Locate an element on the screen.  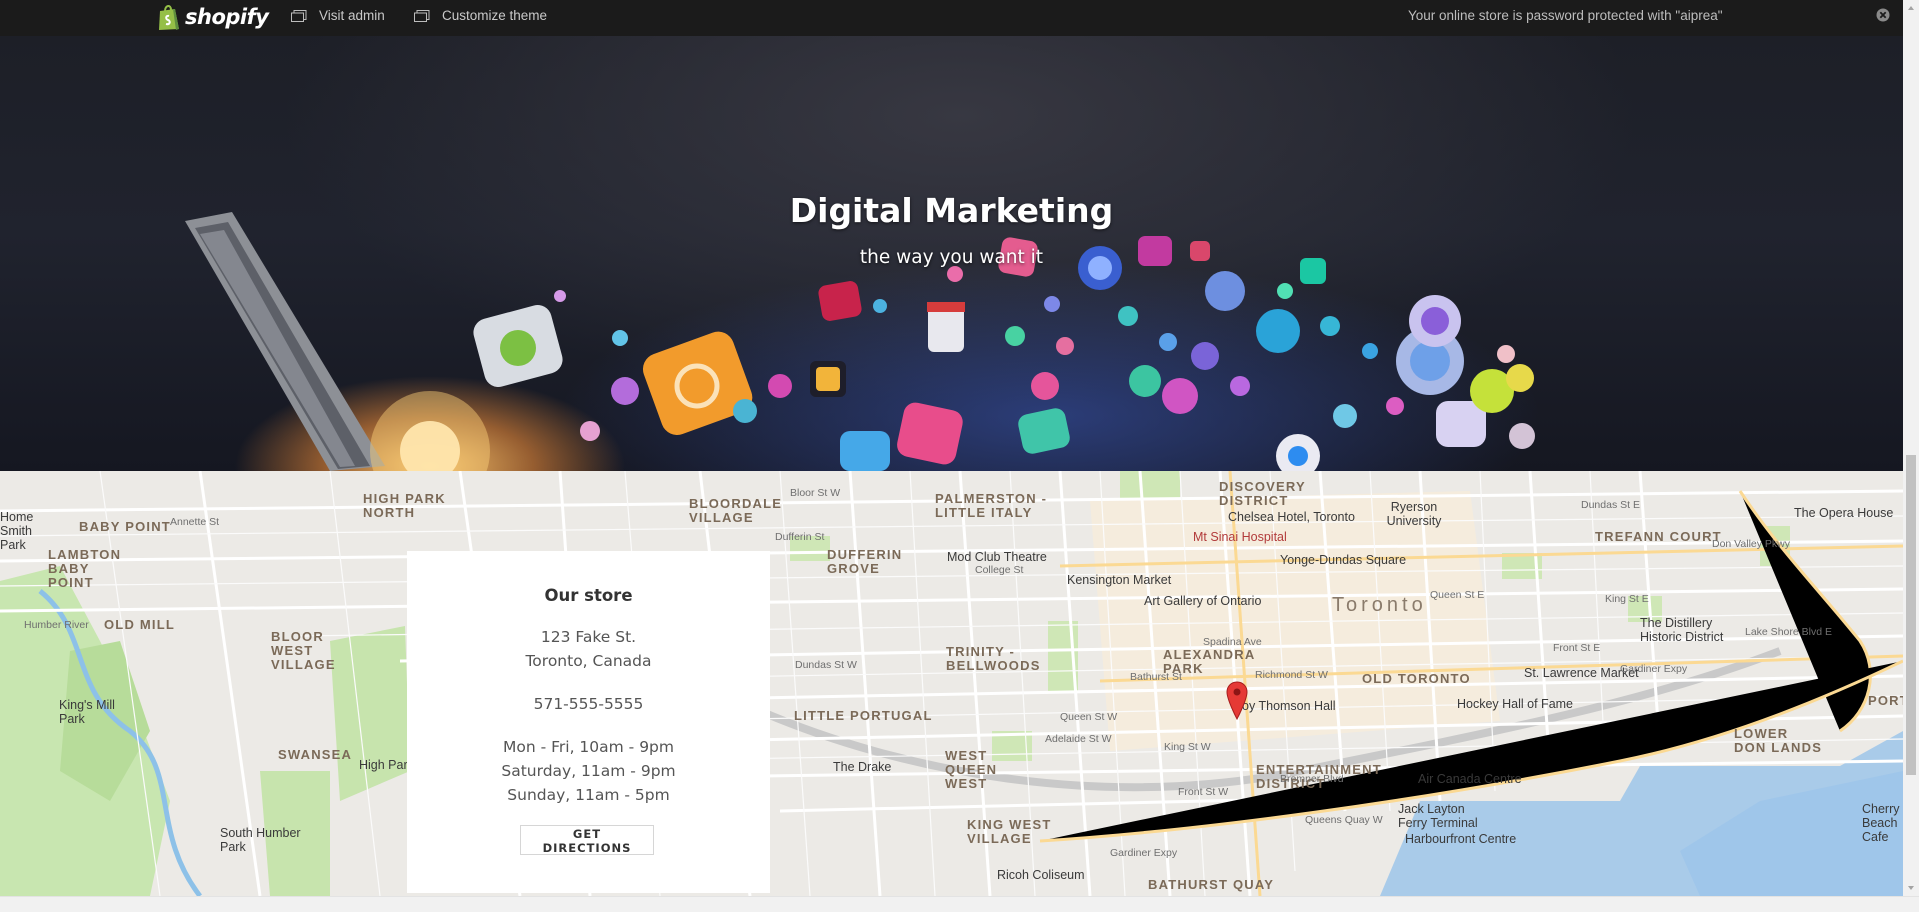
map-label-home-smith: Home Smith Park is located at coordinates (17, 531).